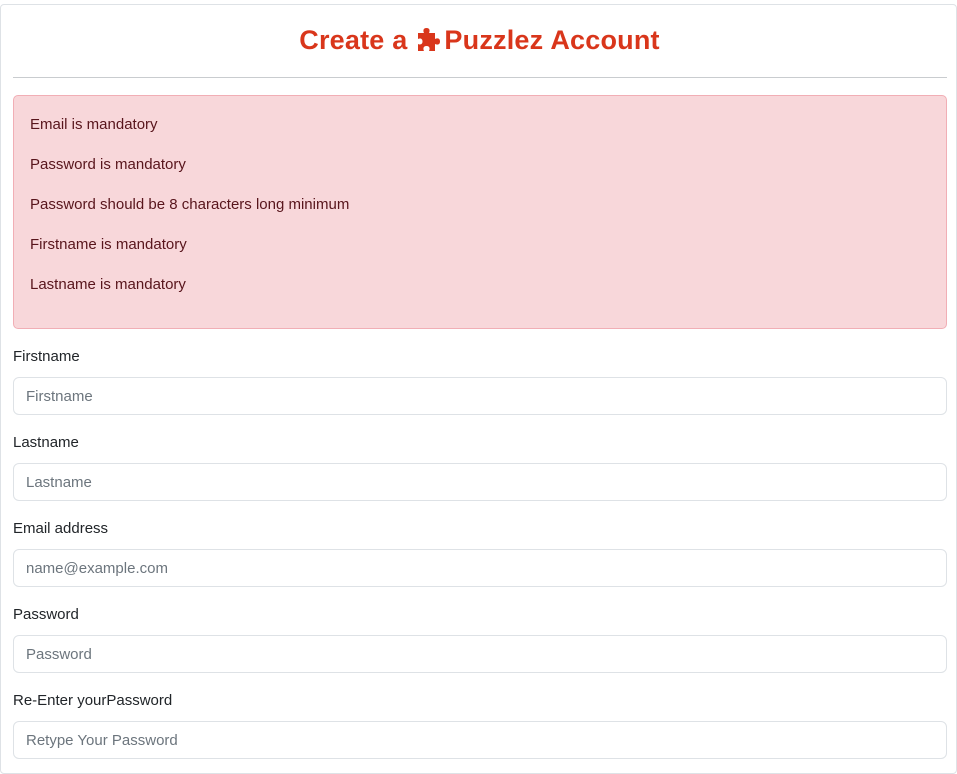  What do you see at coordinates (480, 740) in the screenshot?
I see `confirm-password-input` at bounding box center [480, 740].